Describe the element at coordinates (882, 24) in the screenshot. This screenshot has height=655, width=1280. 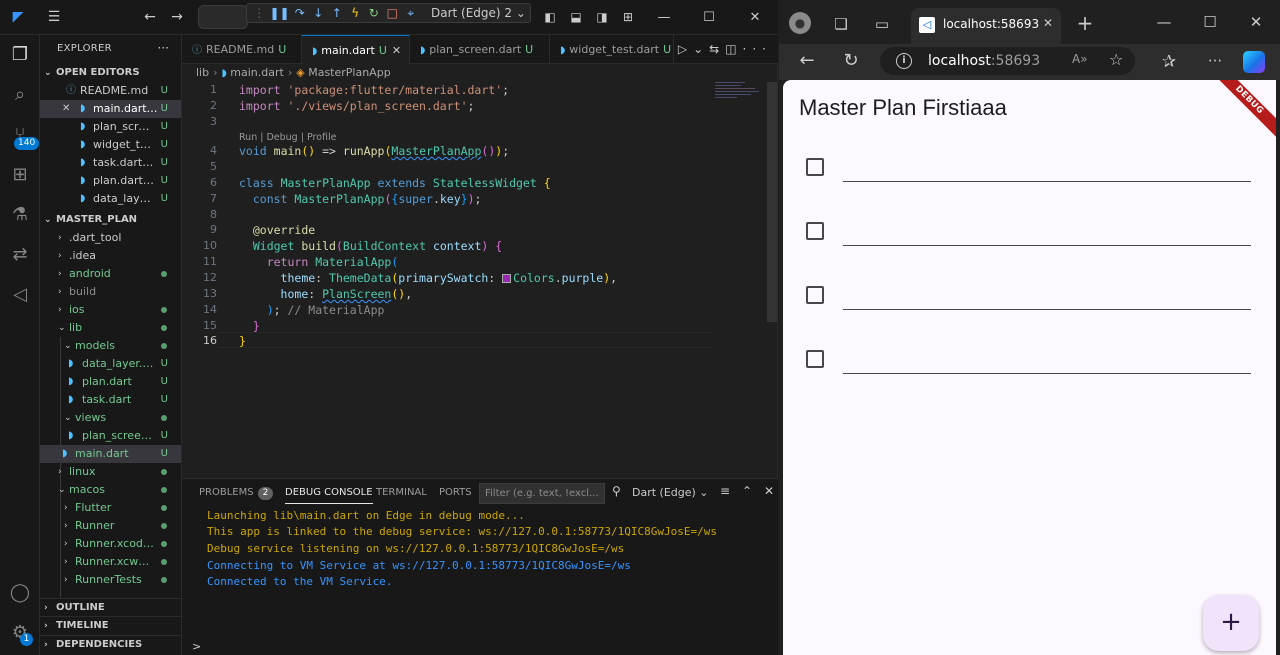
I see `tab-actions-icon: ▭` at that location.